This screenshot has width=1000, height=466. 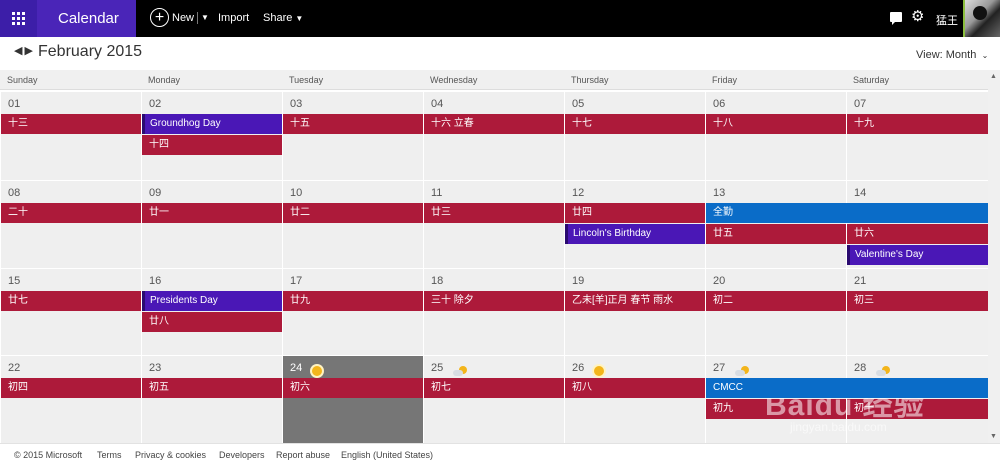 What do you see at coordinates (437, 104) in the screenshot?
I see `day-number: 04` at bounding box center [437, 104].